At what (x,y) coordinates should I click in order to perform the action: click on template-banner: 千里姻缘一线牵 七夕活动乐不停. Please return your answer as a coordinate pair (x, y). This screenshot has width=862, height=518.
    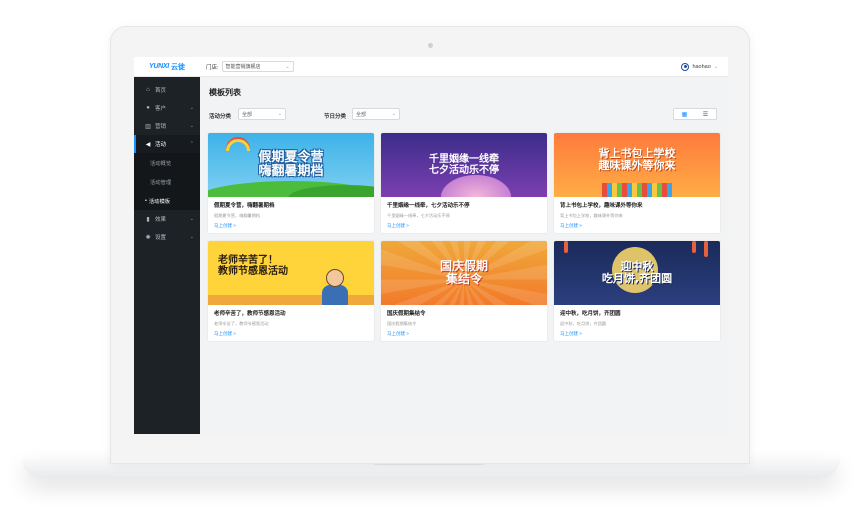
    Looking at the image, I should click on (464, 165).